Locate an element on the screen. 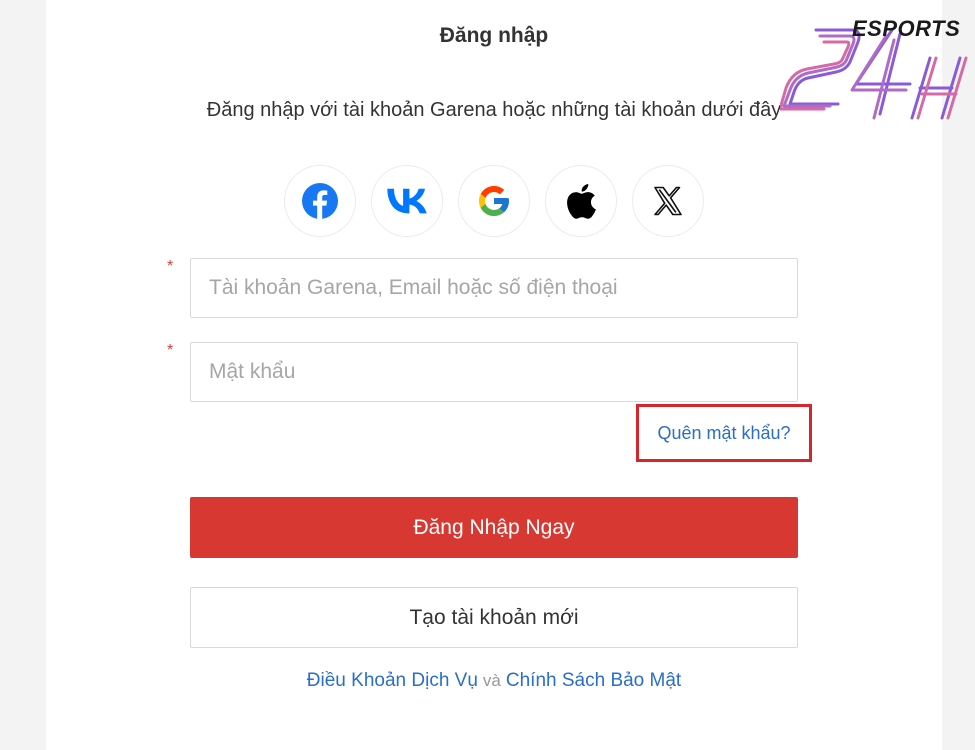 Image resolution: width=975 pixels, height=750 pixels. account-input is located at coordinates (494, 288).